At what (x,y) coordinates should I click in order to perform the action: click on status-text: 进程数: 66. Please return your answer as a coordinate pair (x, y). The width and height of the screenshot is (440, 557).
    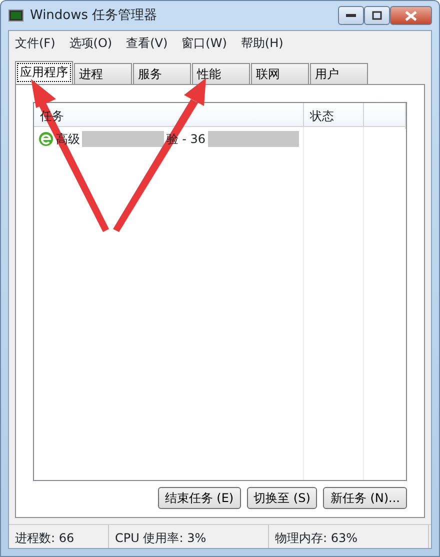
    Looking at the image, I should click on (59, 536).